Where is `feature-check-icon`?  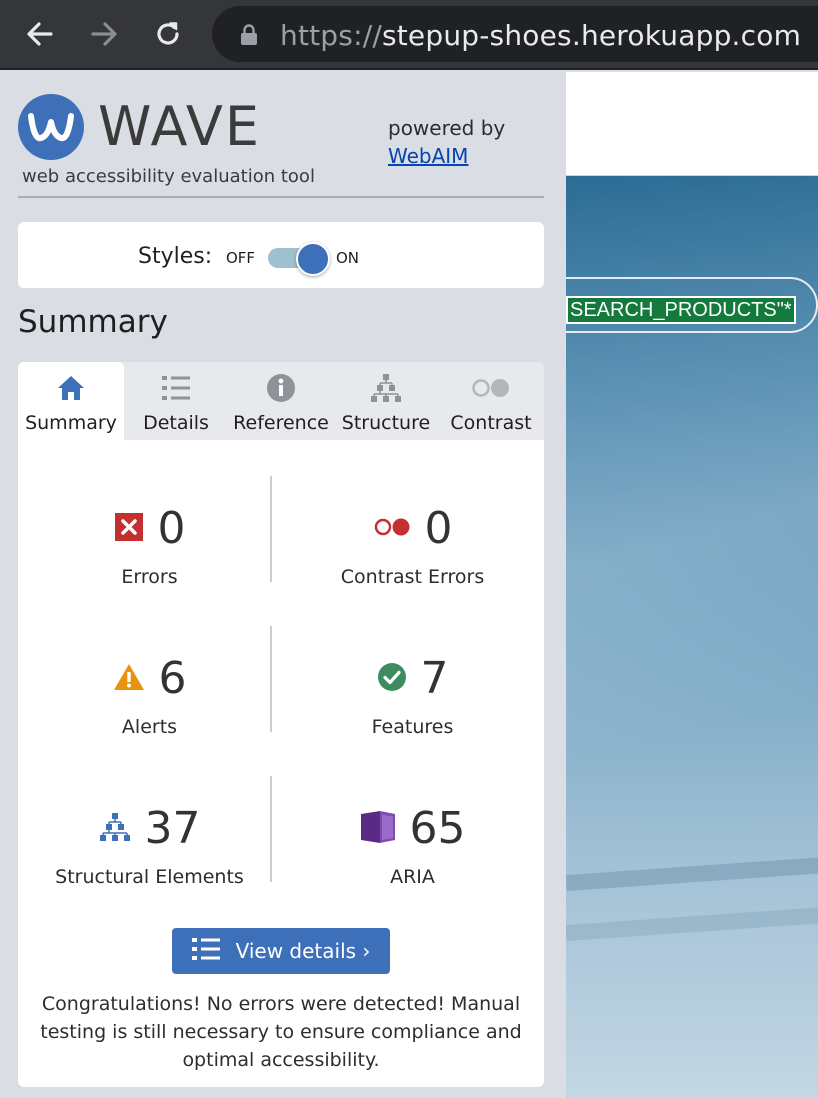
feature-check-icon is located at coordinates (392, 679).